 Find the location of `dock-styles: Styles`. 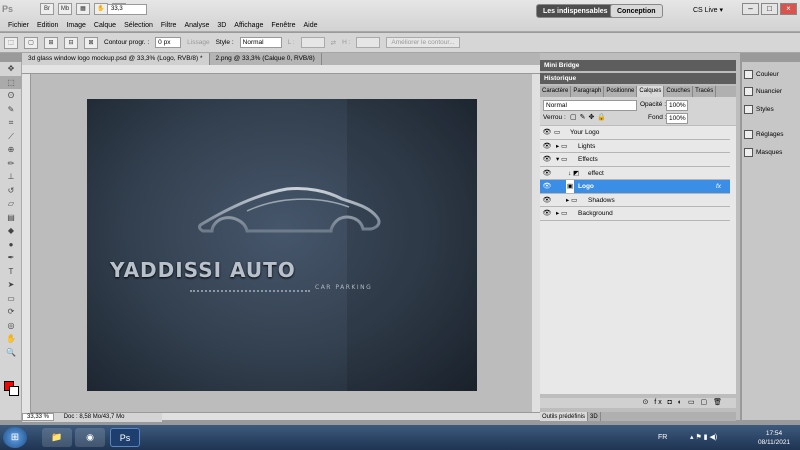

dock-styles: Styles is located at coordinates (759, 110).